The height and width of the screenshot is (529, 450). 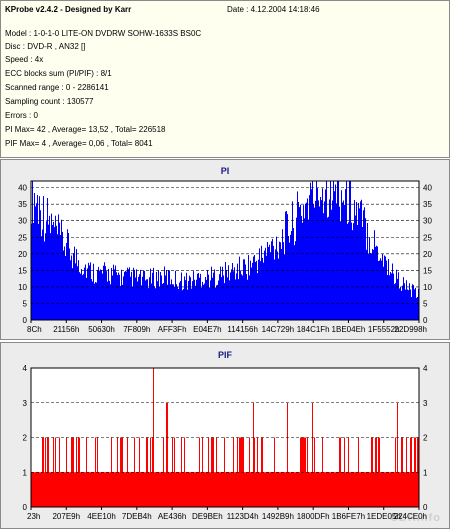 I want to click on y-tick-label-left: 5, so click(x=25, y=303).